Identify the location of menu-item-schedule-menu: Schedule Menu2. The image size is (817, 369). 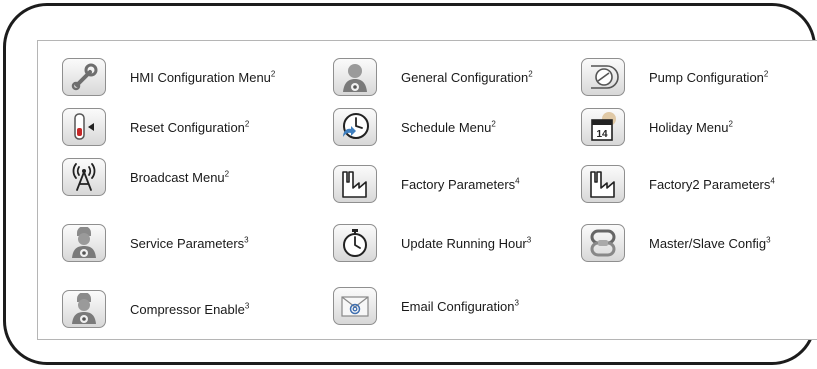
(414, 127).